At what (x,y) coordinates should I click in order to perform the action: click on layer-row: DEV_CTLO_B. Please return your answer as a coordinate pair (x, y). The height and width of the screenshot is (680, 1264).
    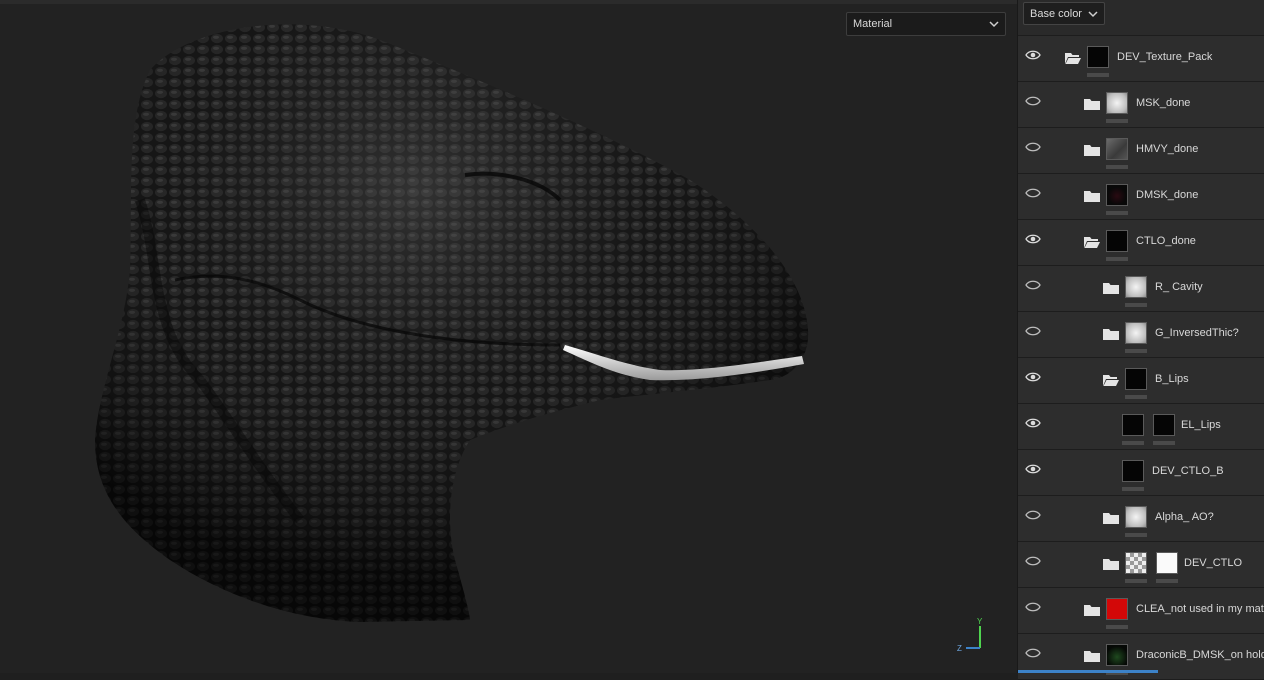
    Looking at the image, I should click on (1141, 473).